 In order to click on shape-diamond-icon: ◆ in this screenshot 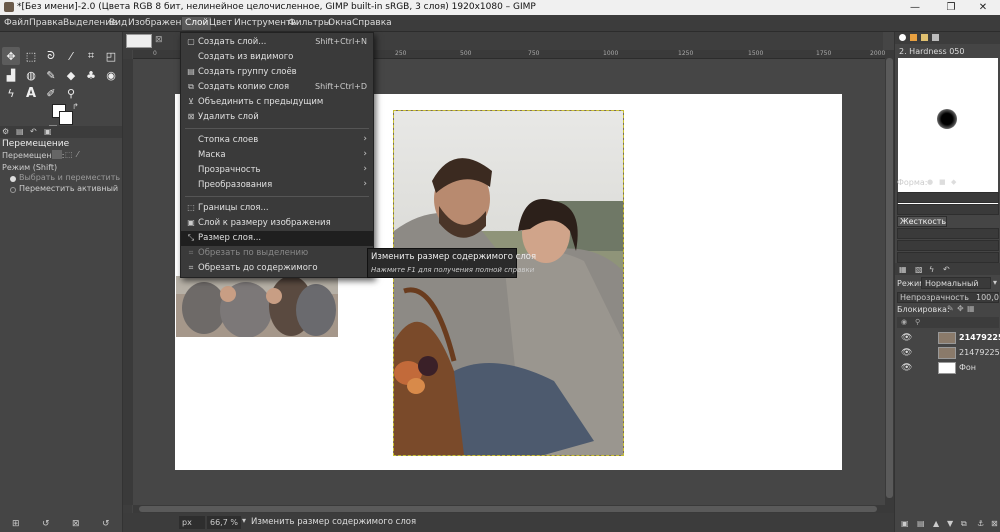, I will do `click(953, 182)`.